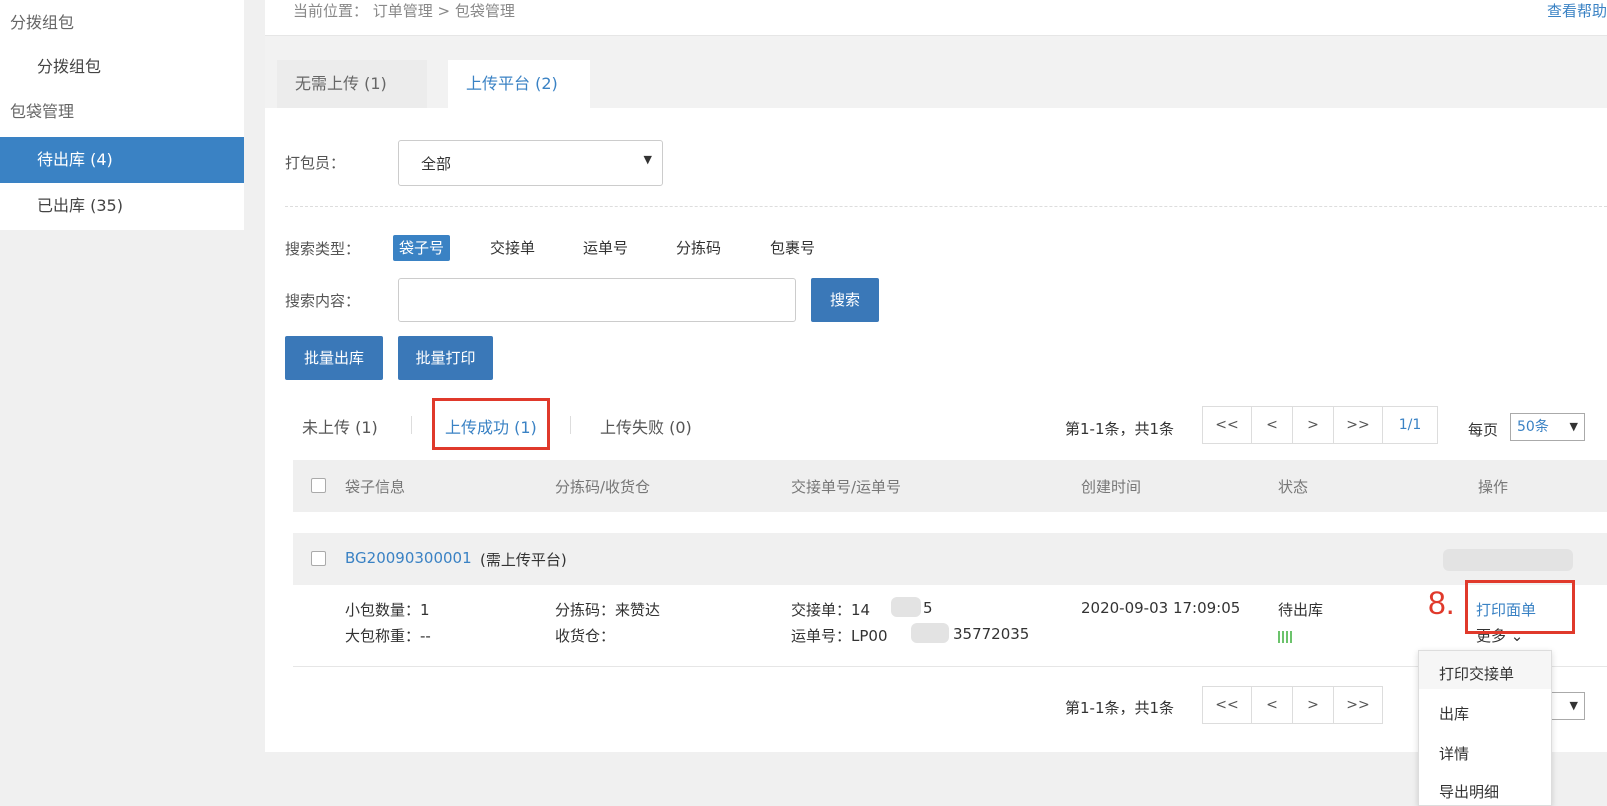  Describe the element at coordinates (1272, 425) in the screenshot. I see `prev-page-button: <` at that location.